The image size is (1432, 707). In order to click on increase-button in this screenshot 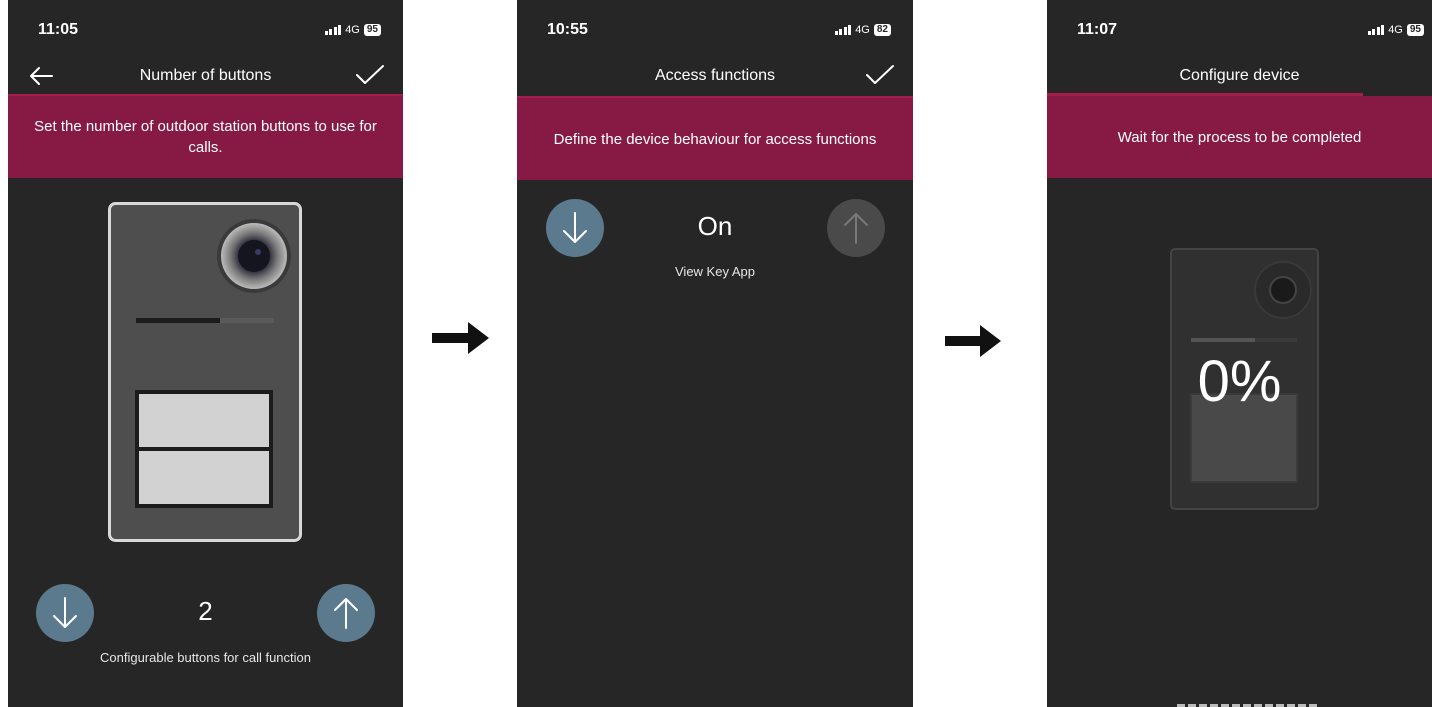, I will do `click(346, 613)`.